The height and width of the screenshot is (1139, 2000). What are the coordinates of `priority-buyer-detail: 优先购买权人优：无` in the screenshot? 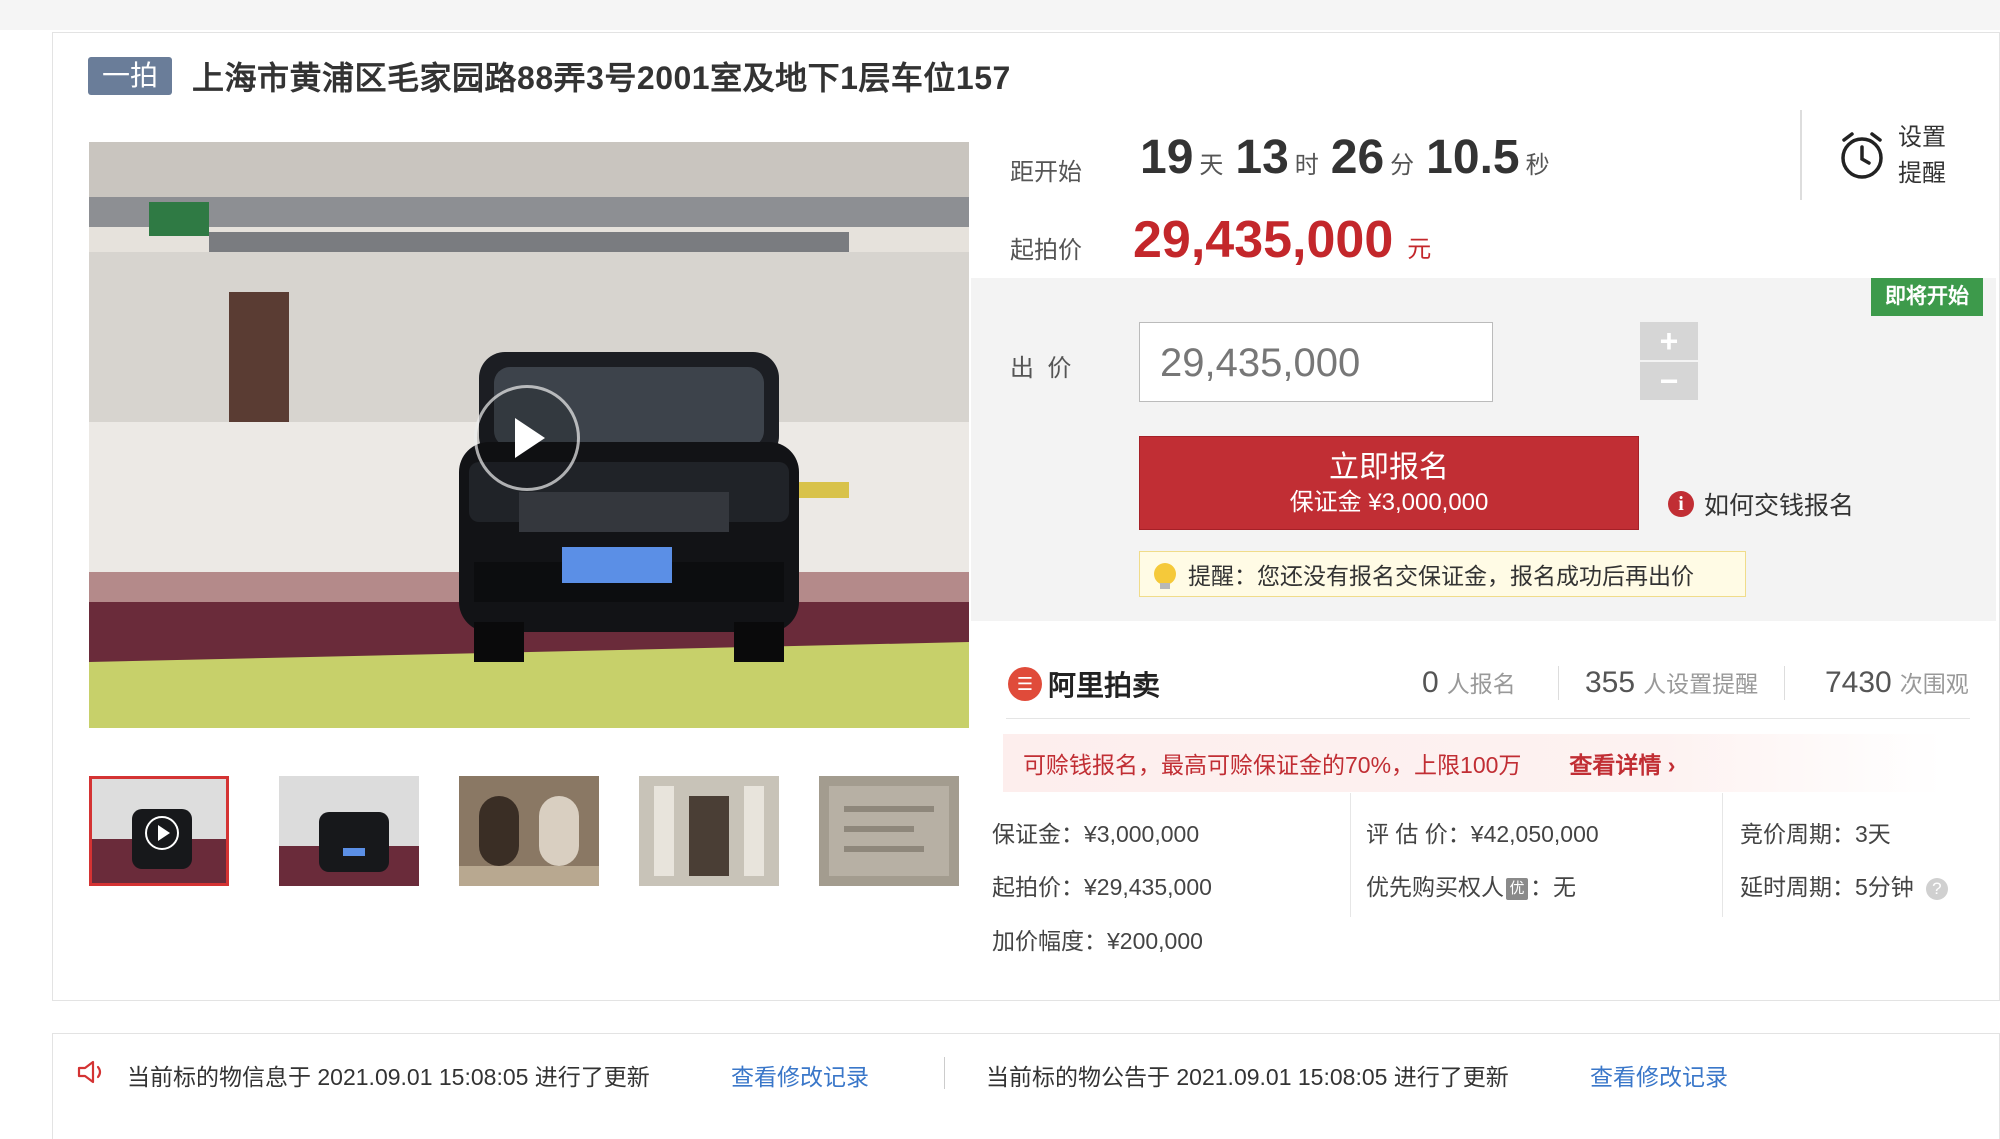 It's located at (1471, 885).